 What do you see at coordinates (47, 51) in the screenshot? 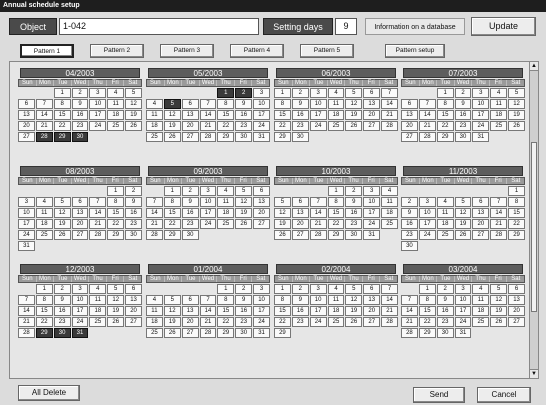
I see `tab-pattern-1: Pattern 1` at bounding box center [47, 51].